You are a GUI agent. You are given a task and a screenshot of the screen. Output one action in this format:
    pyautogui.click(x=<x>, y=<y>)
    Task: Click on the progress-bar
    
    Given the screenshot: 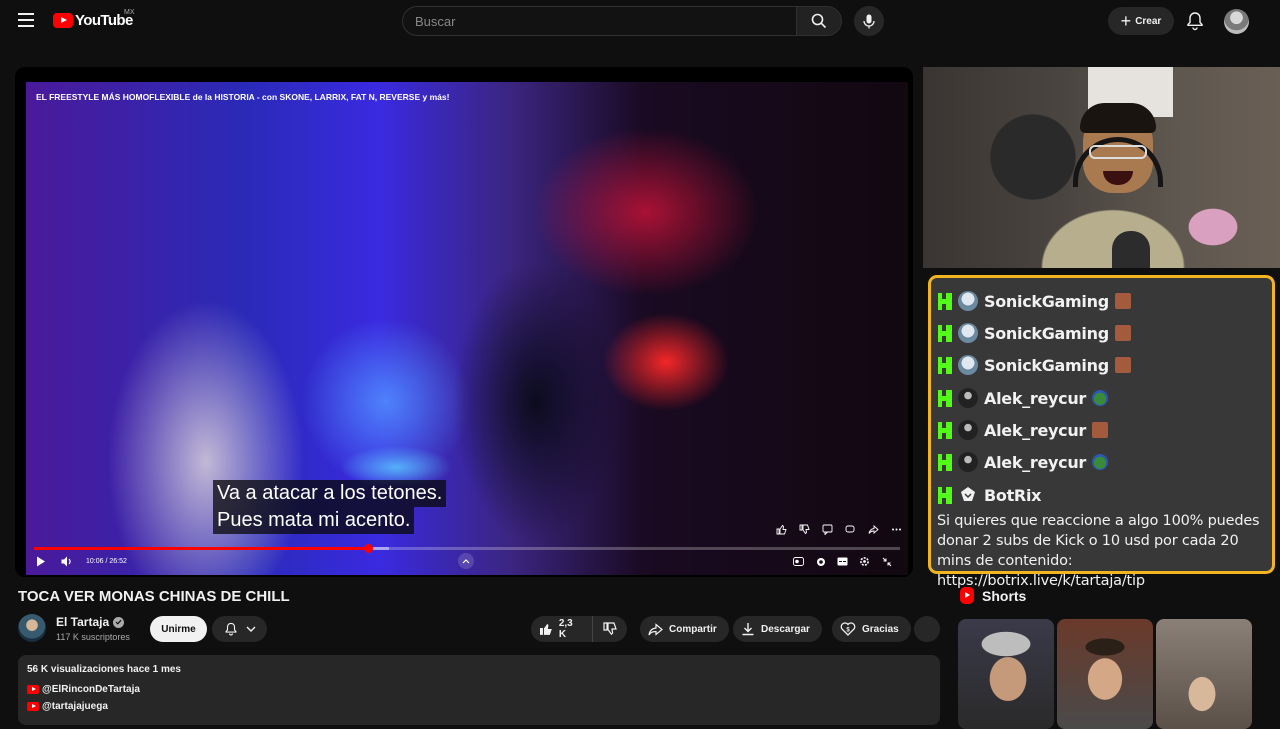 What is the action you would take?
    pyautogui.click(x=467, y=548)
    